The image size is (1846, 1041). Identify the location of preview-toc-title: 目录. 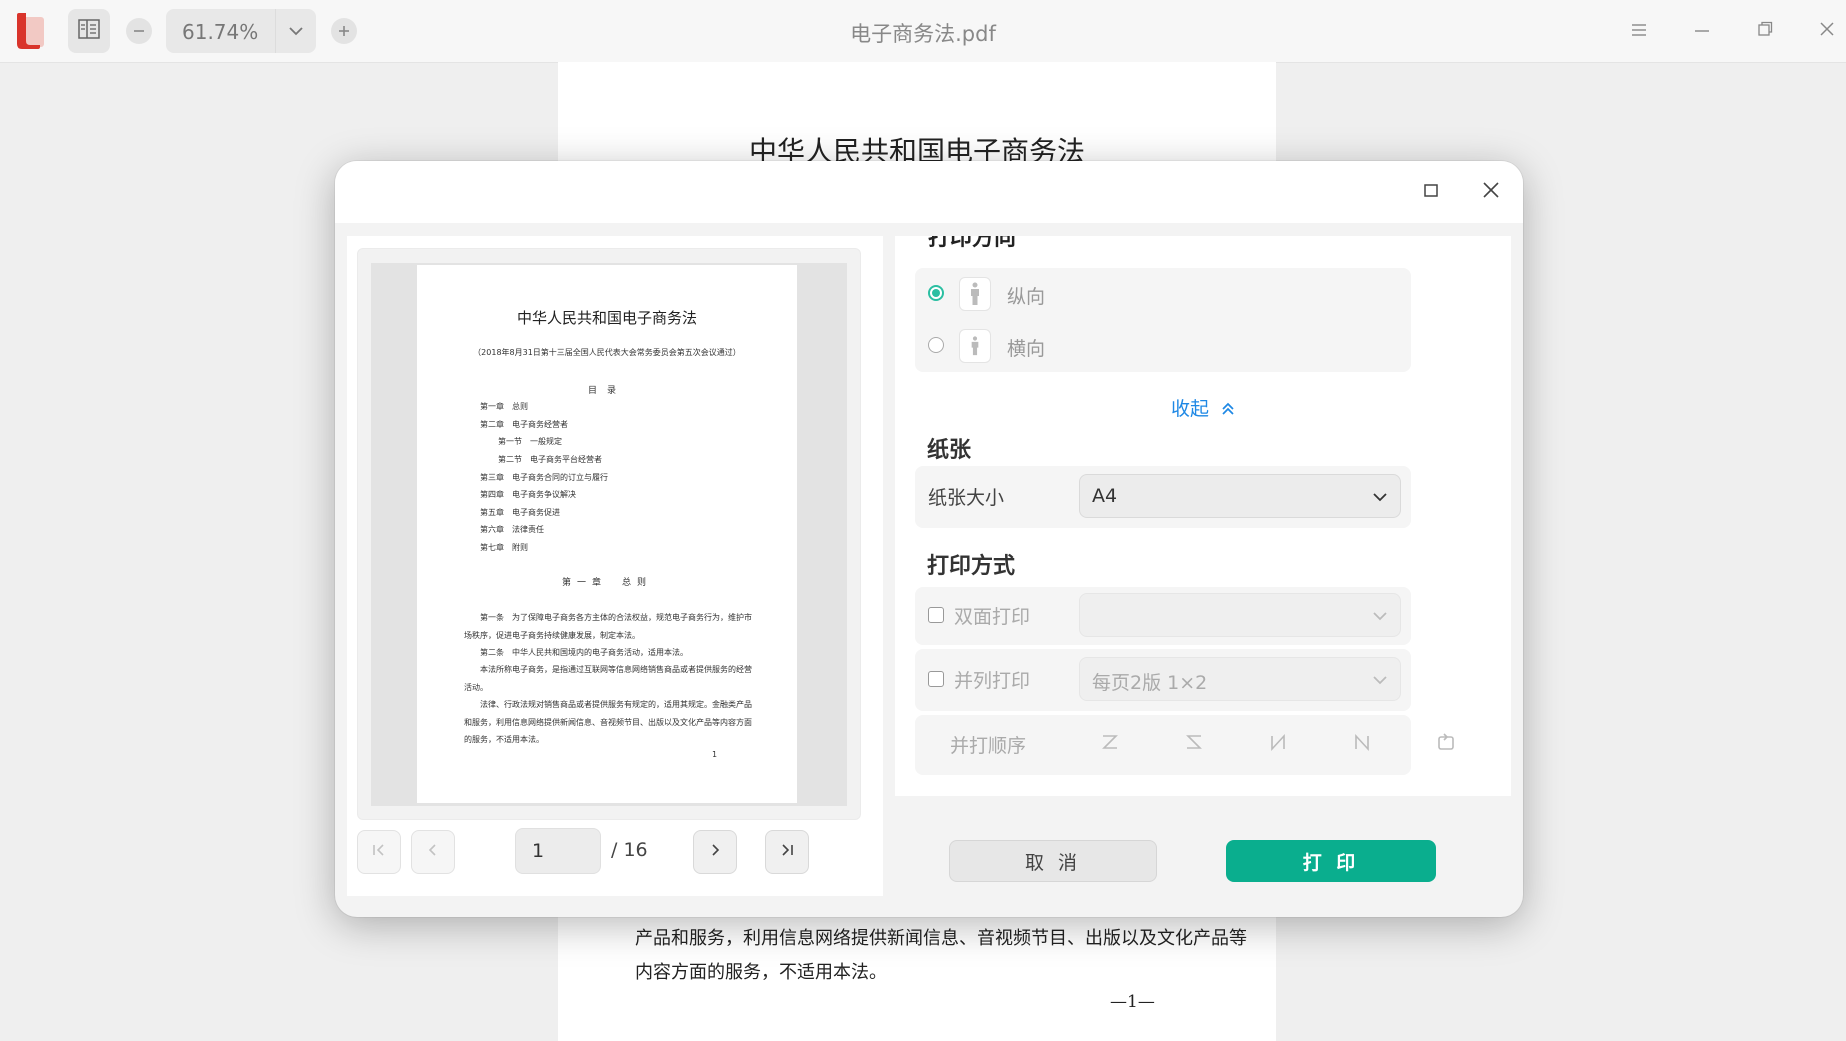
(606, 391).